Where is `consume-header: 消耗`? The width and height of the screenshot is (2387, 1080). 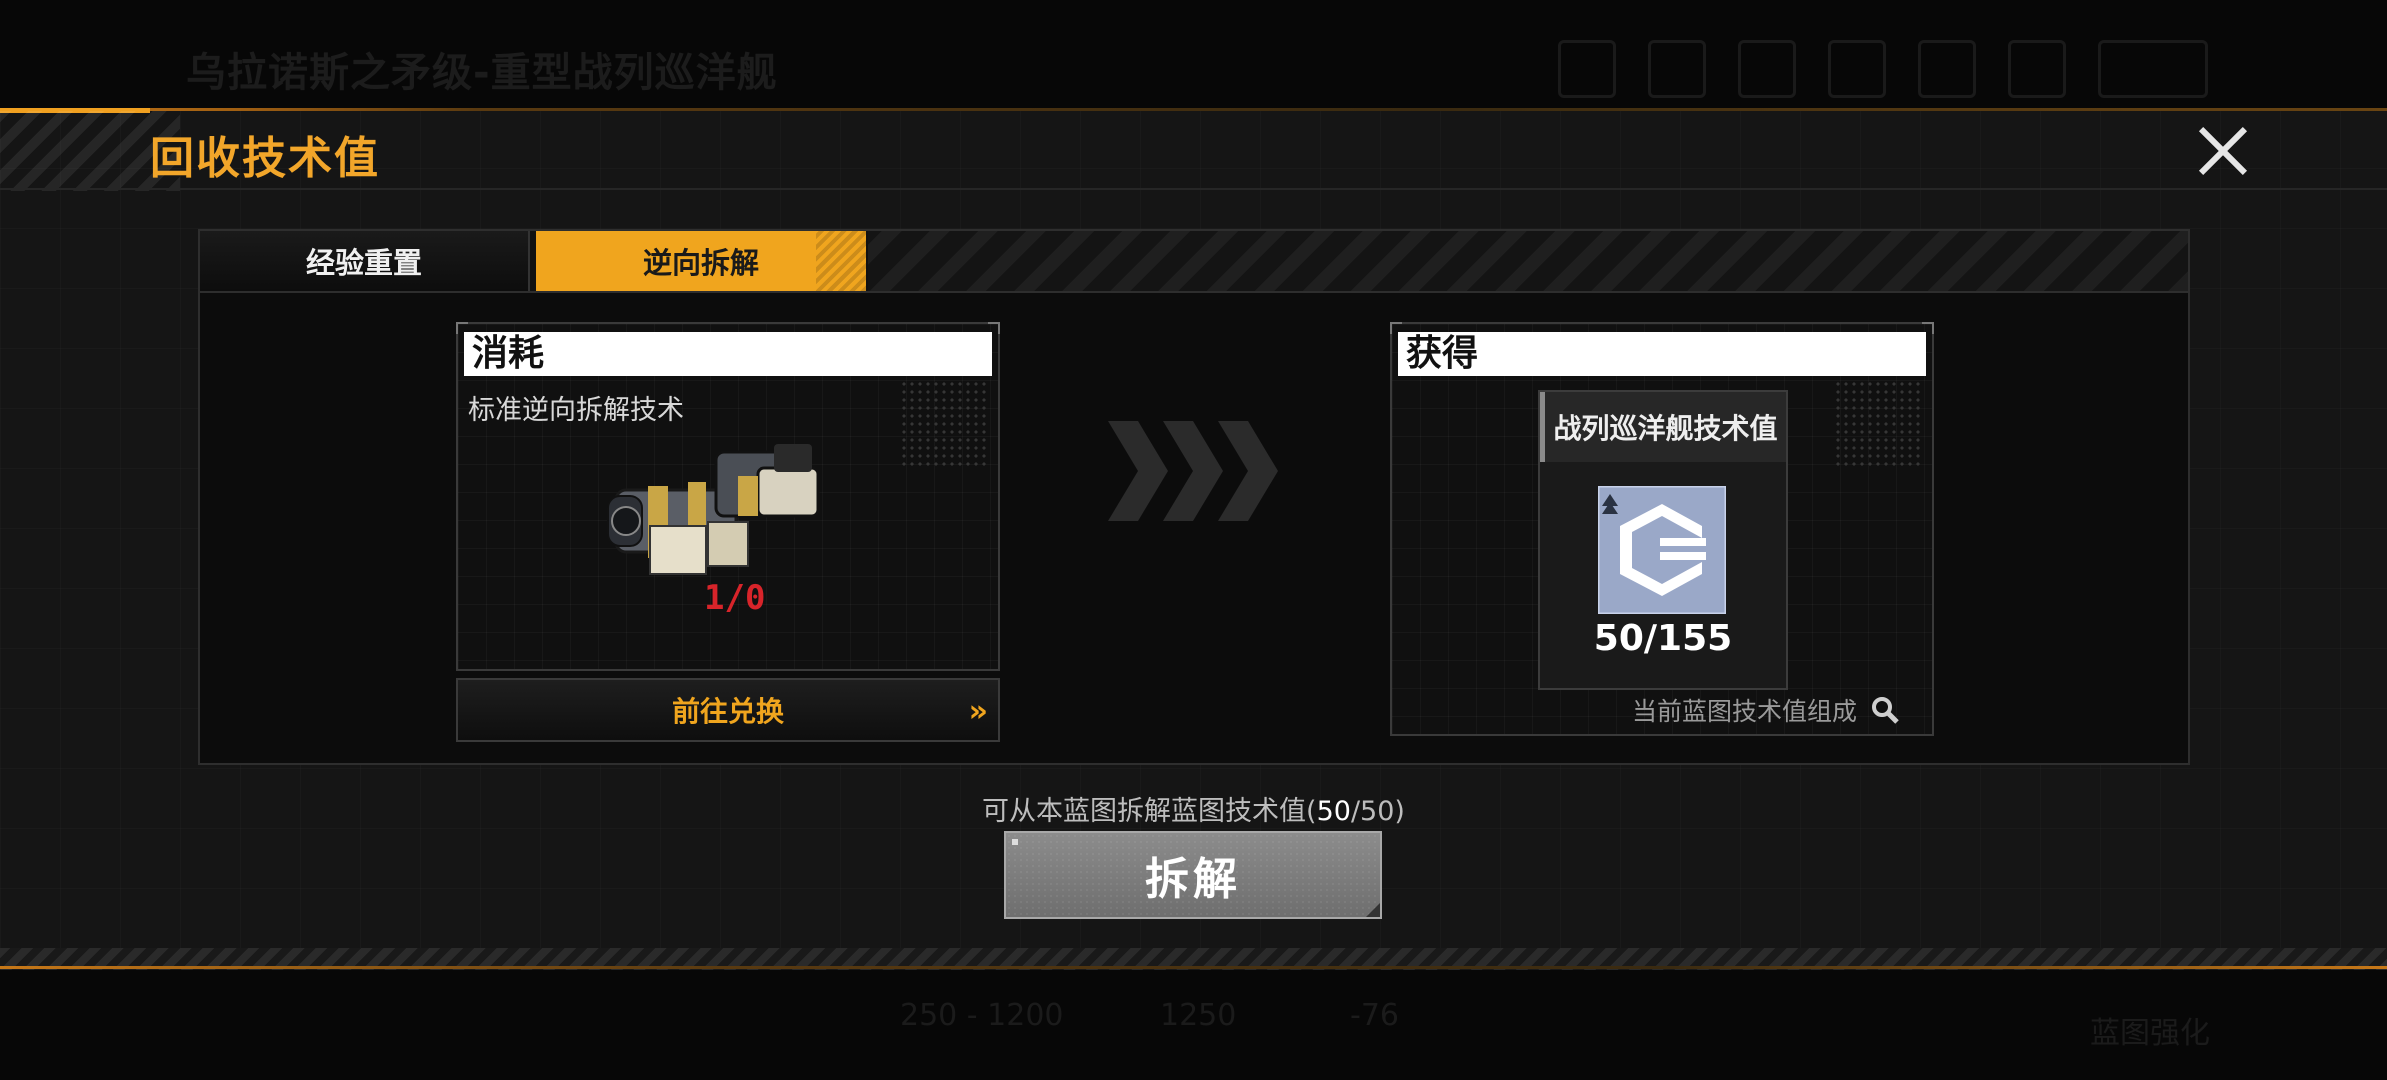 consume-header: 消耗 is located at coordinates (728, 354).